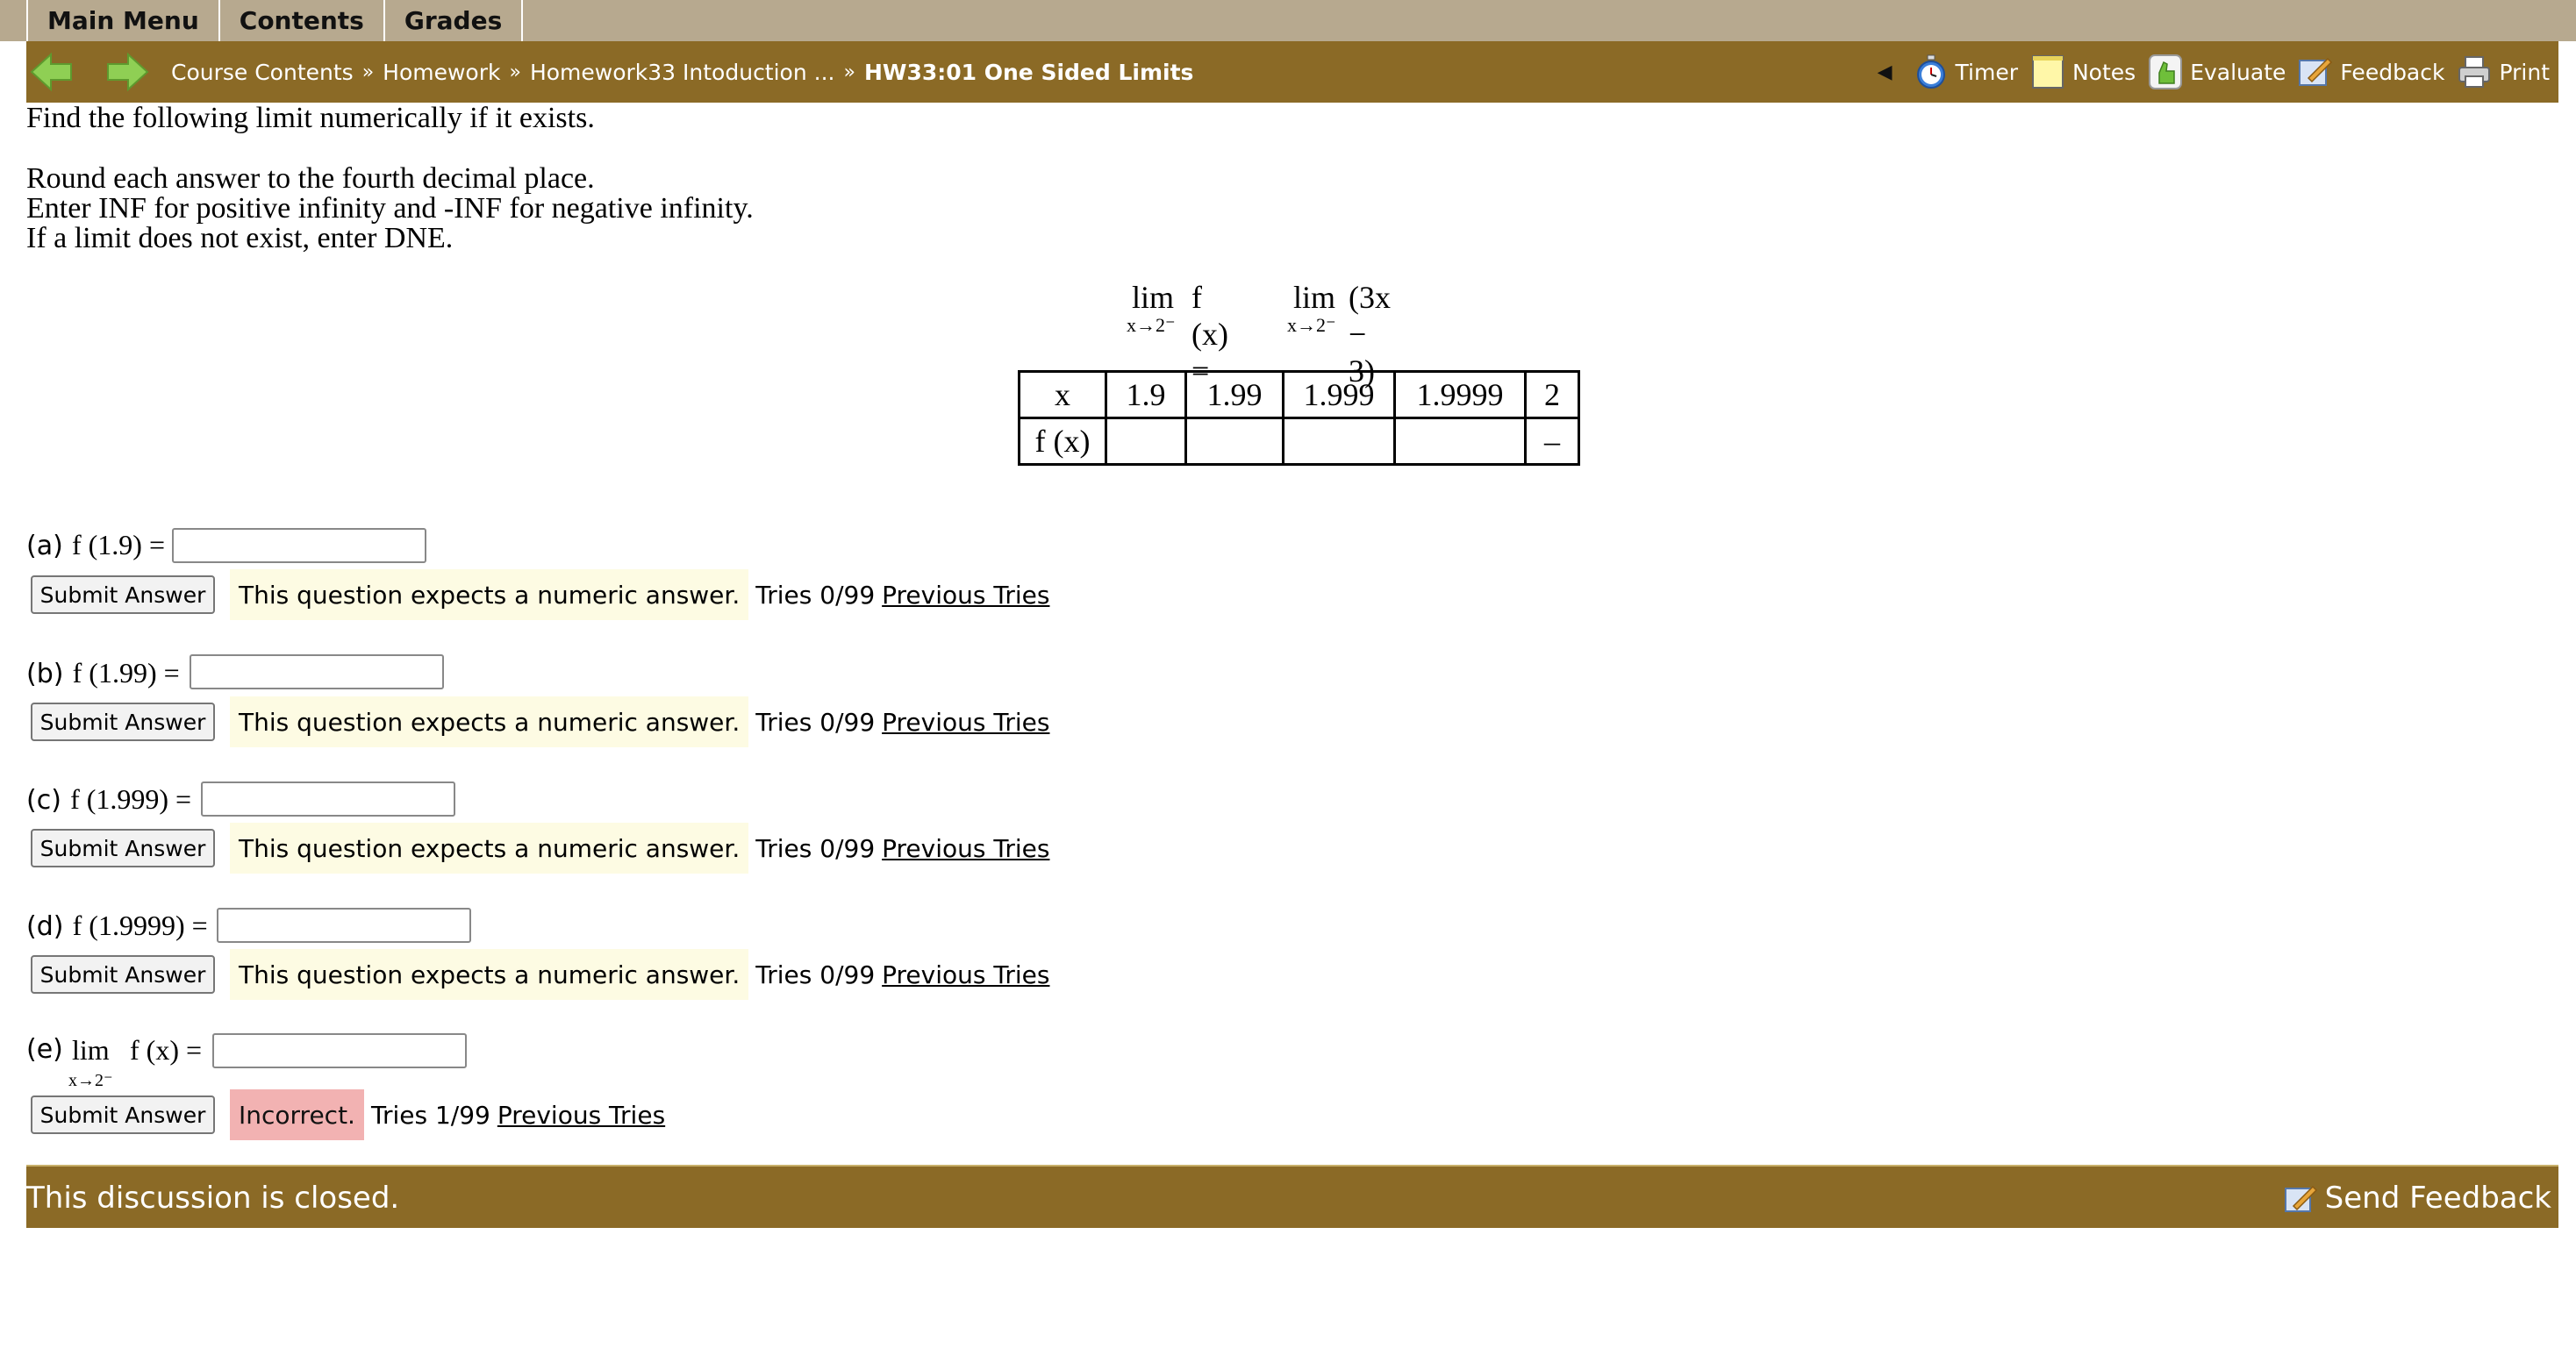 Image resolution: width=2576 pixels, height=1363 pixels. What do you see at coordinates (52, 72) in the screenshot?
I see `back-arrow-icon` at bounding box center [52, 72].